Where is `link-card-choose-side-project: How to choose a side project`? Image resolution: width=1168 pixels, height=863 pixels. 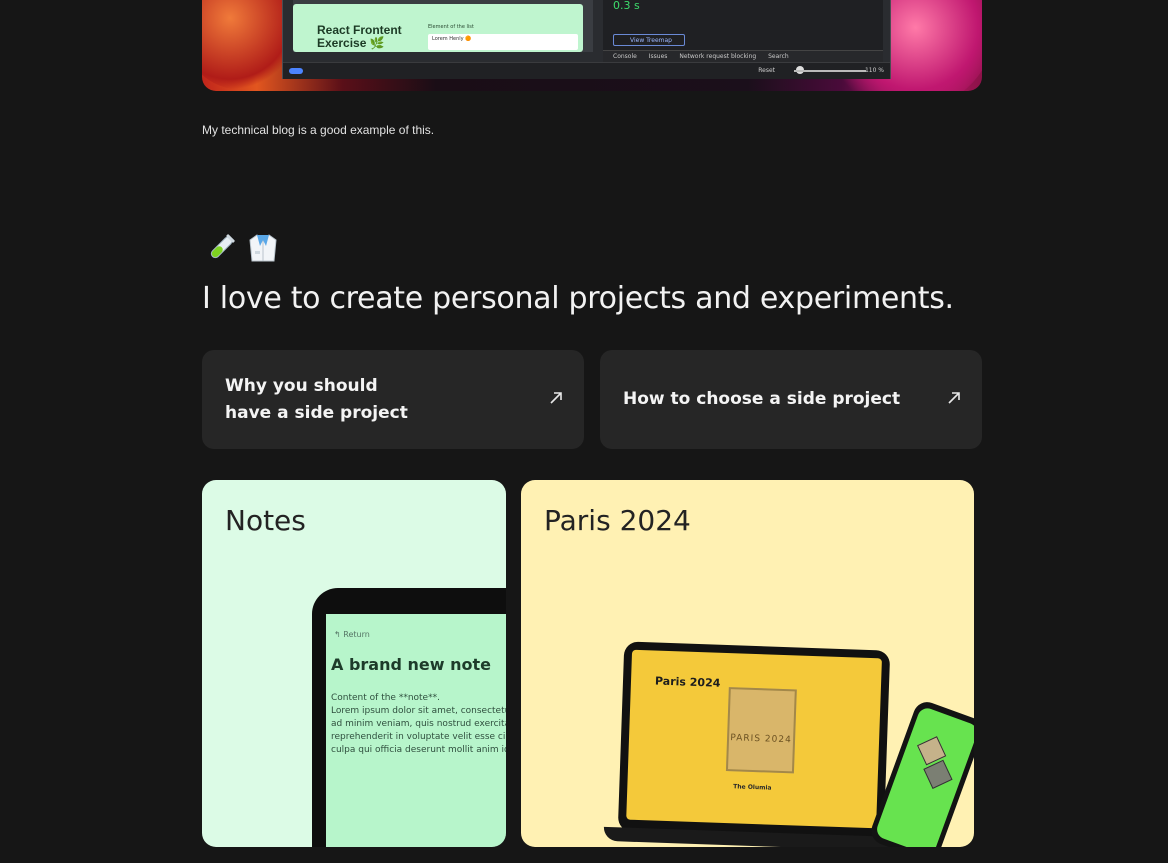
link-card-choose-side-project: How to choose a side project is located at coordinates (791, 399).